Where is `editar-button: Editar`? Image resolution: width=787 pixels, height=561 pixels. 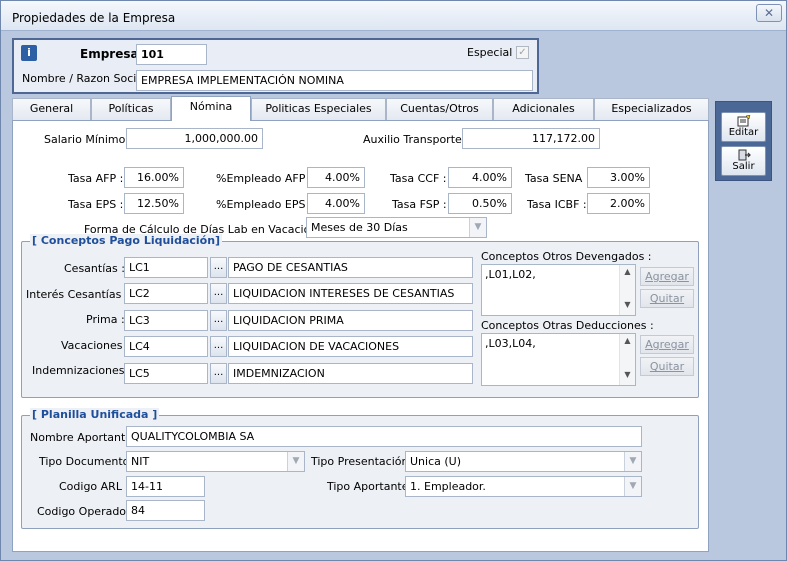 editar-button: Editar is located at coordinates (743, 127).